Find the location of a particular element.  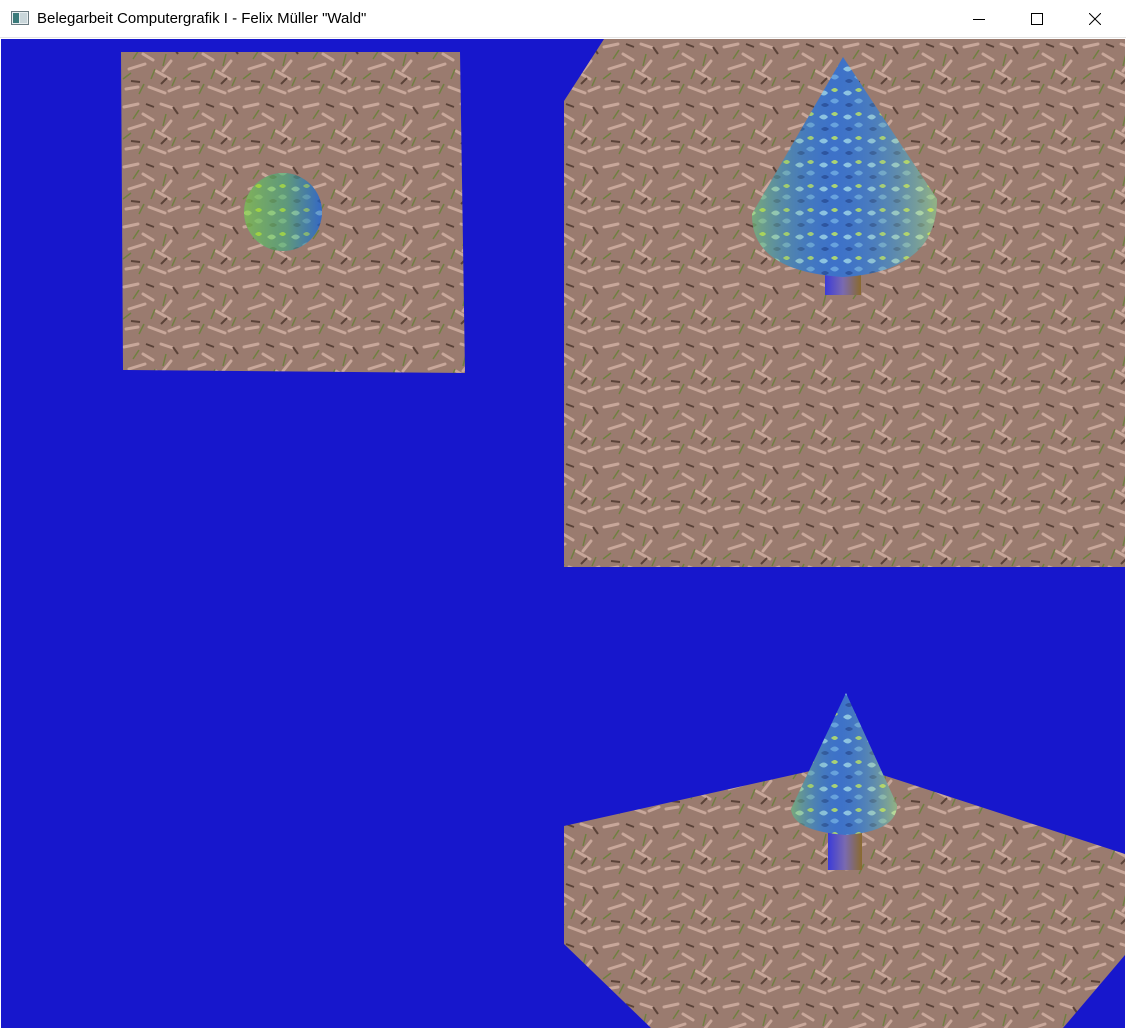

cone-shading-side is located at coordinates (844, 764).